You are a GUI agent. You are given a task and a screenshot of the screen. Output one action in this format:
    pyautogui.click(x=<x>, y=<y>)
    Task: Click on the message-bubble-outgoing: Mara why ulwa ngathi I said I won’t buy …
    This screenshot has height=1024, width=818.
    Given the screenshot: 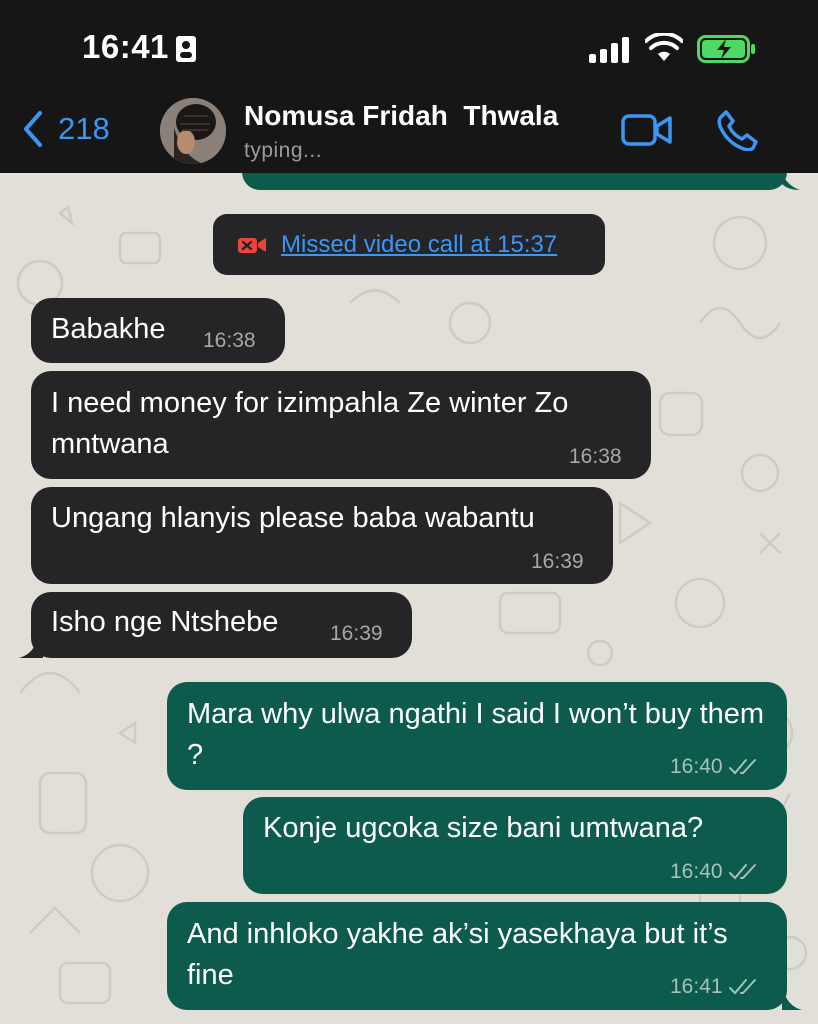 What is the action you would take?
    pyautogui.click(x=477, y=736)
    